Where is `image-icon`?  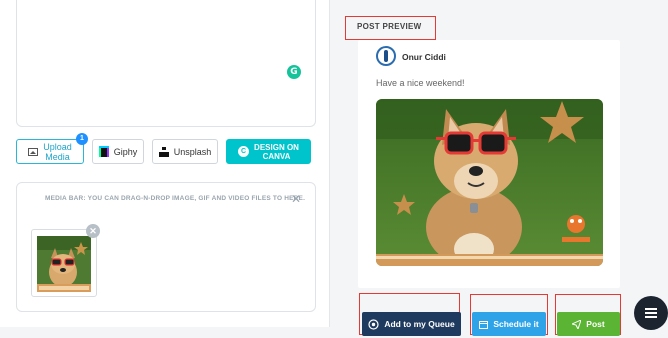
image-icon is located at coordinates (33, 151).